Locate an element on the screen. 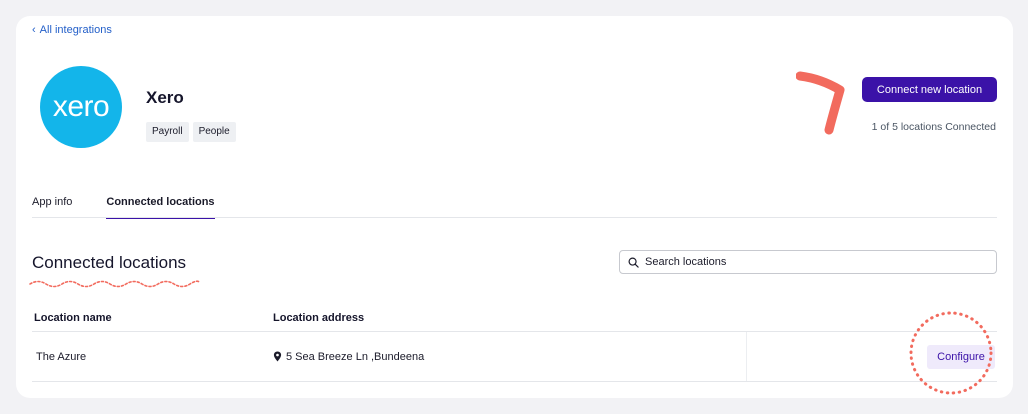  row-location-address: 5 Sea Breeze Ln ,Bundeena is located at coordinates (509, 357).